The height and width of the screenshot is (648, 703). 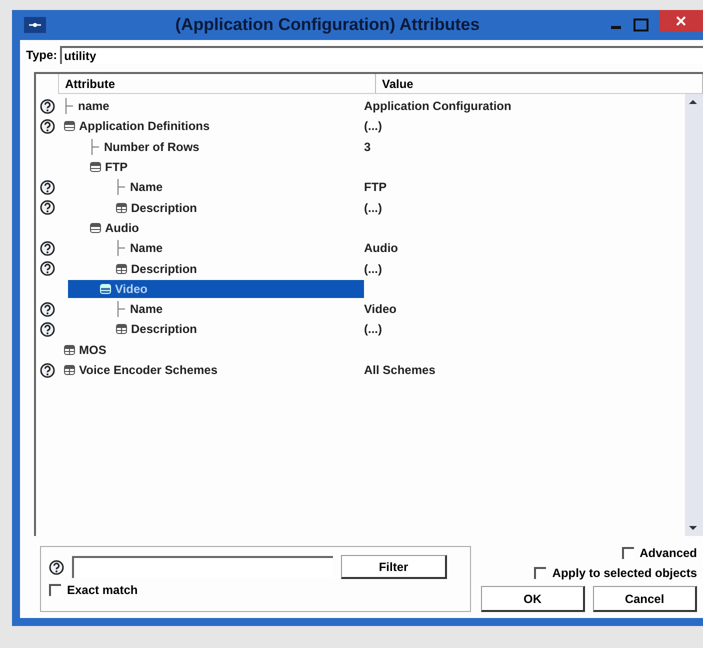 What do you see at coordinates (208, 227) in the screenshot?
I see `tree-row: Audio` at bounding box center [208, 227].